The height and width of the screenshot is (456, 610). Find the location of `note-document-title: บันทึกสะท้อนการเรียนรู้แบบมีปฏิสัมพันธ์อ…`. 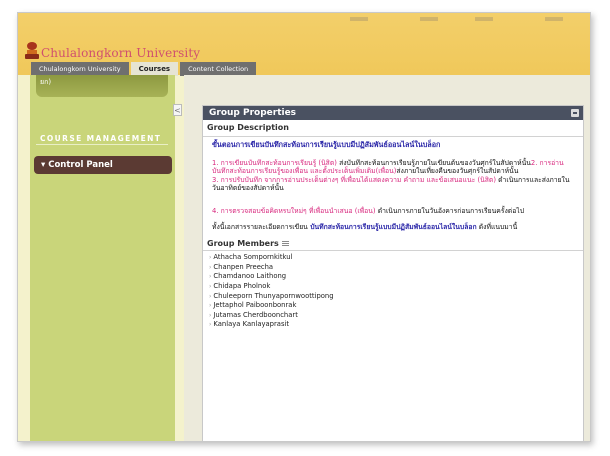

note-document-title: บันทึกสะท้อนการเรียนรู้แบบมีปฏิสัมพันธ์อ… is located at coordinates (392, 226).